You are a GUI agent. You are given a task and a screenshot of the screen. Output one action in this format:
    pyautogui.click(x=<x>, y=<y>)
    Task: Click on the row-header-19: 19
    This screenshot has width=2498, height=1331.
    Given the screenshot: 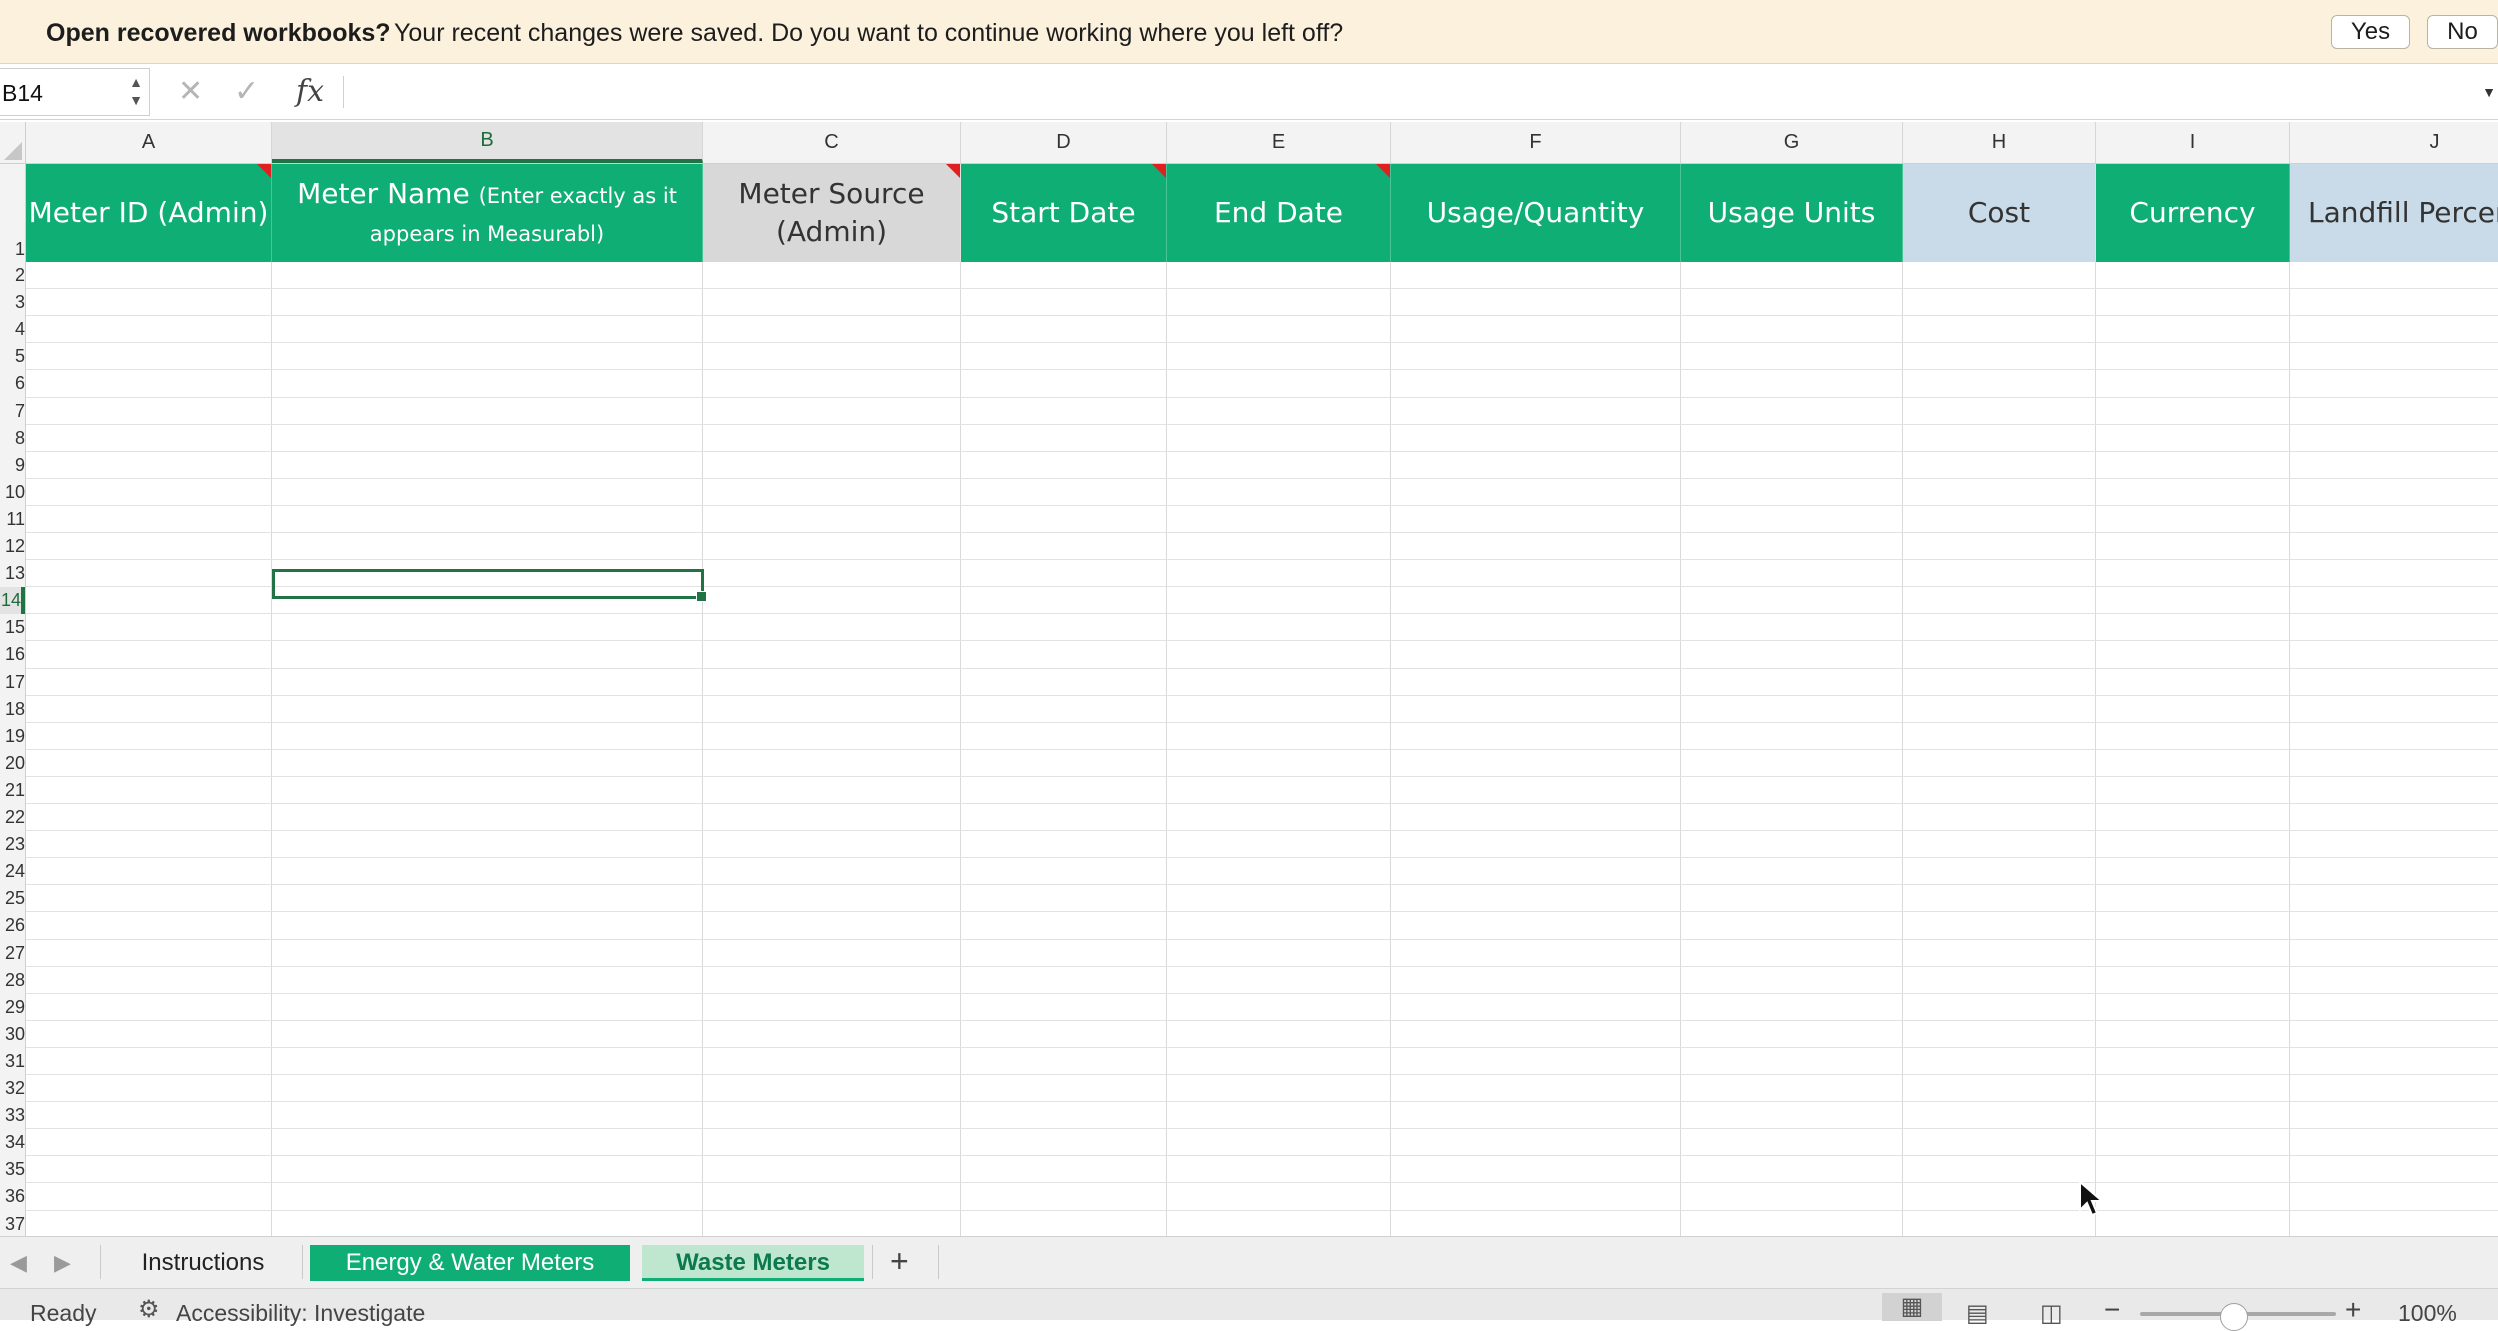 What is the action you would take?
    pyautogui.click(x=12, y=736)
    